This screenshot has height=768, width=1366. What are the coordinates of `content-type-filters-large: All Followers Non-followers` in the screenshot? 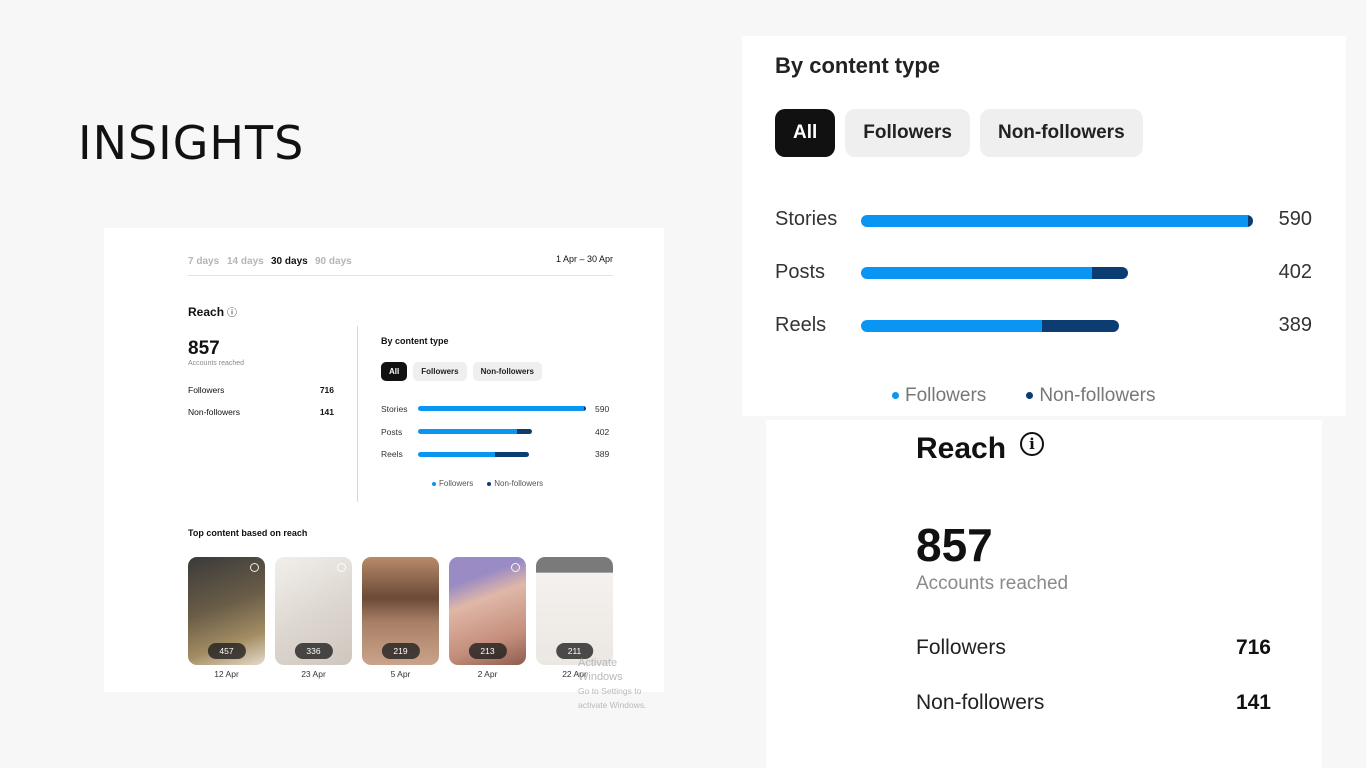 It's located at (959, 133).